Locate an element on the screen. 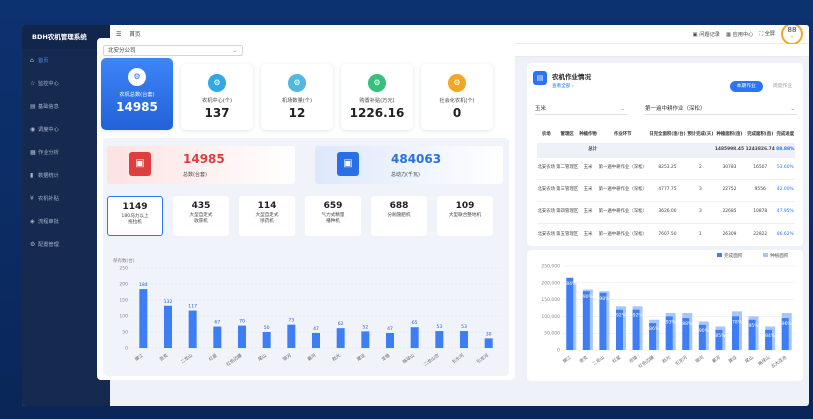  card-label: 农机中心(个) is located at coordinates (217, 101).